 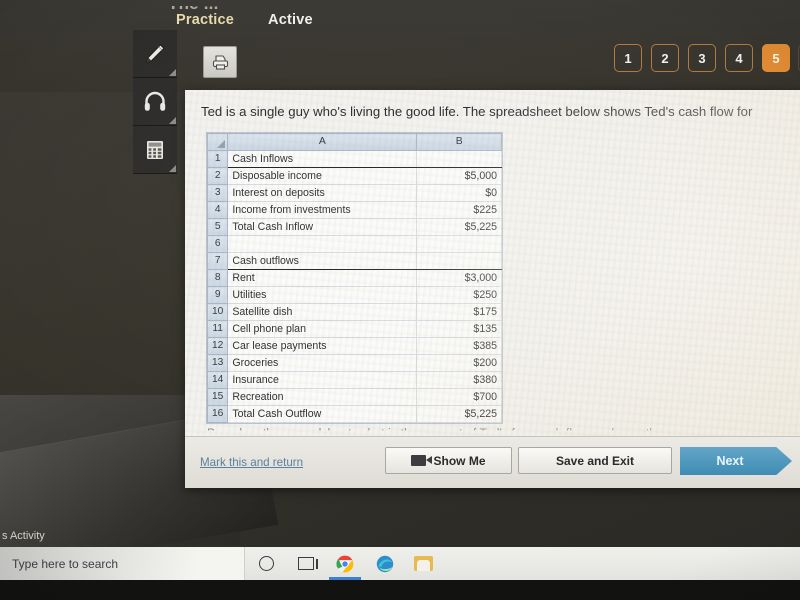 I want to click on page-button-3: 3, so click(x=702, y=58).